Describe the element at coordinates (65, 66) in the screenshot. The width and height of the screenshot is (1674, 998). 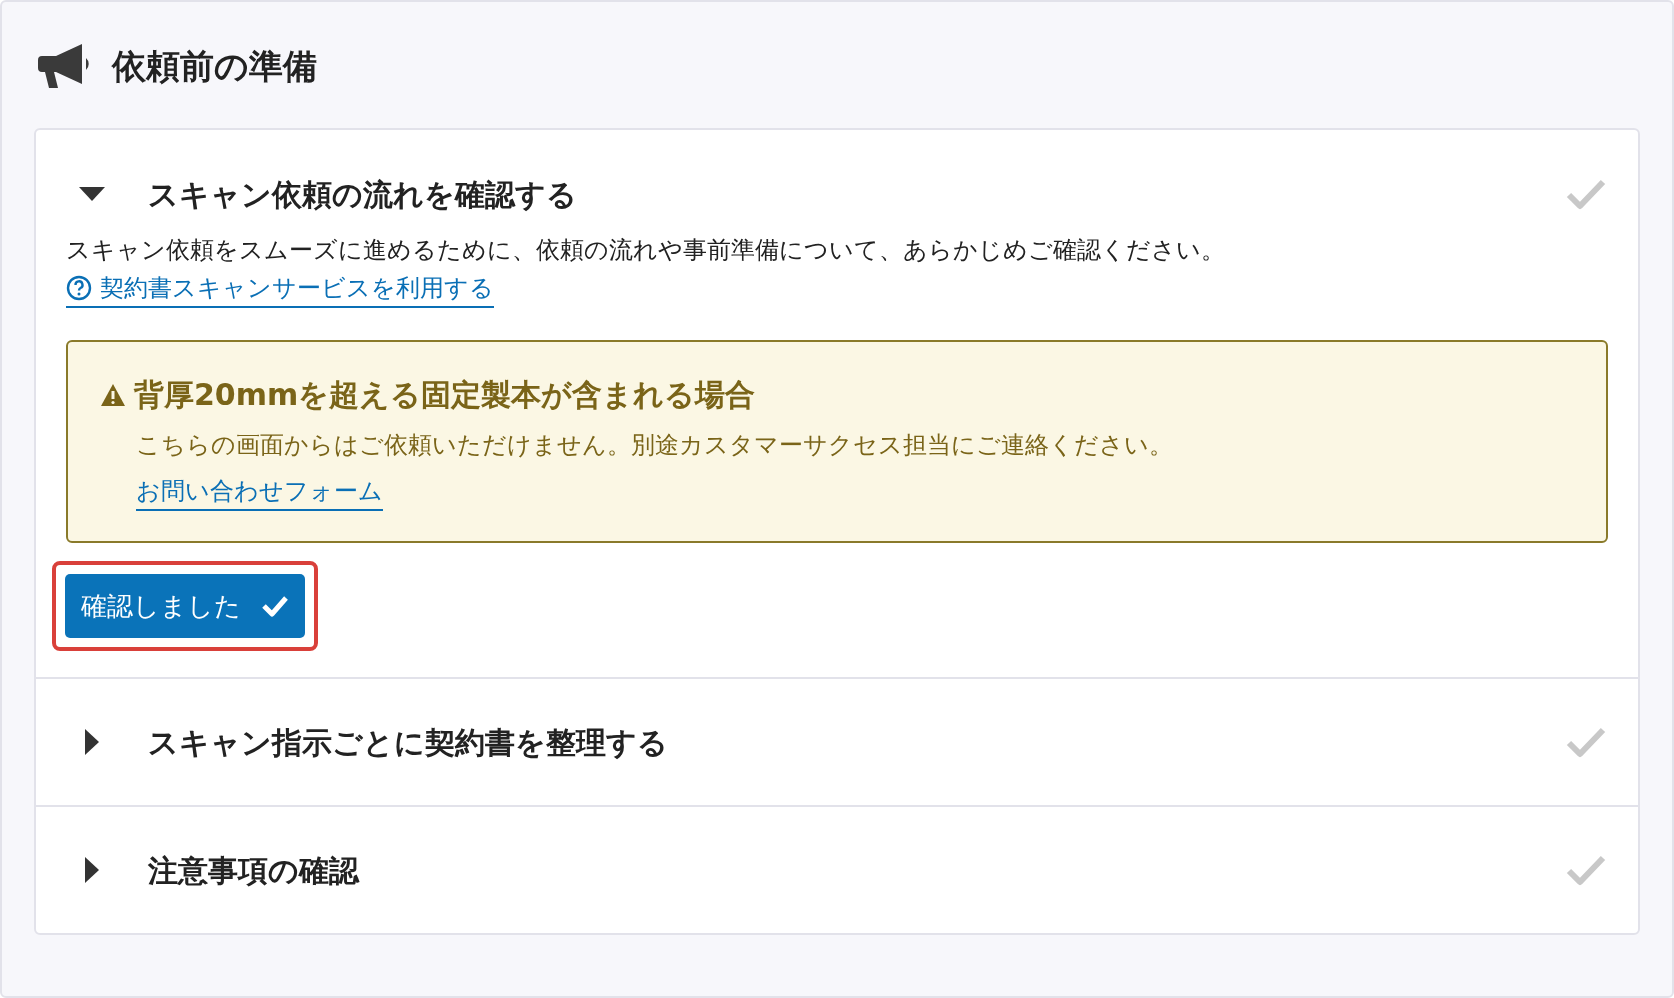
I see `megaphone-icon` at that location.